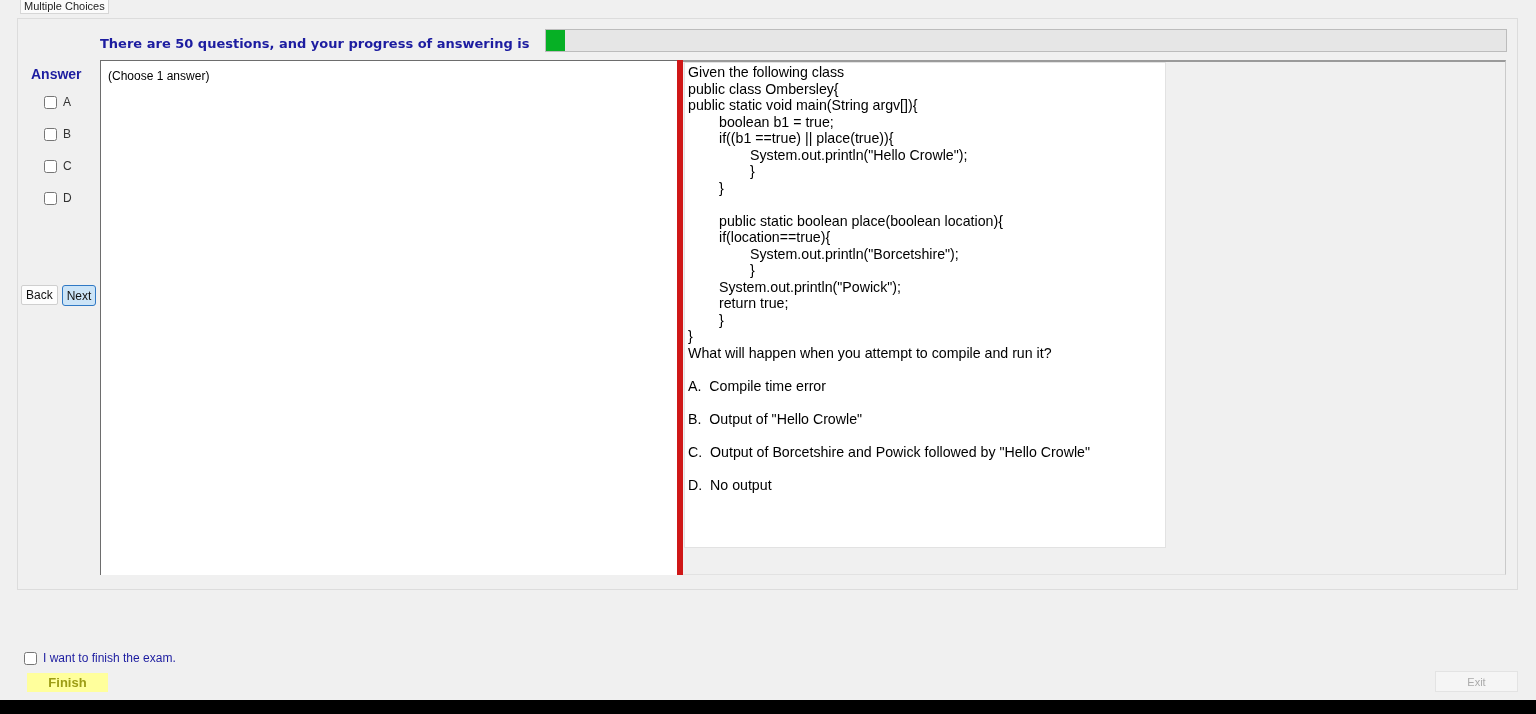 The height and width of the screenshot is (714, 1536). Describe the element at coordinates (64, 7) in the screenshot. I see `tab: Multiple Choices` at that location.